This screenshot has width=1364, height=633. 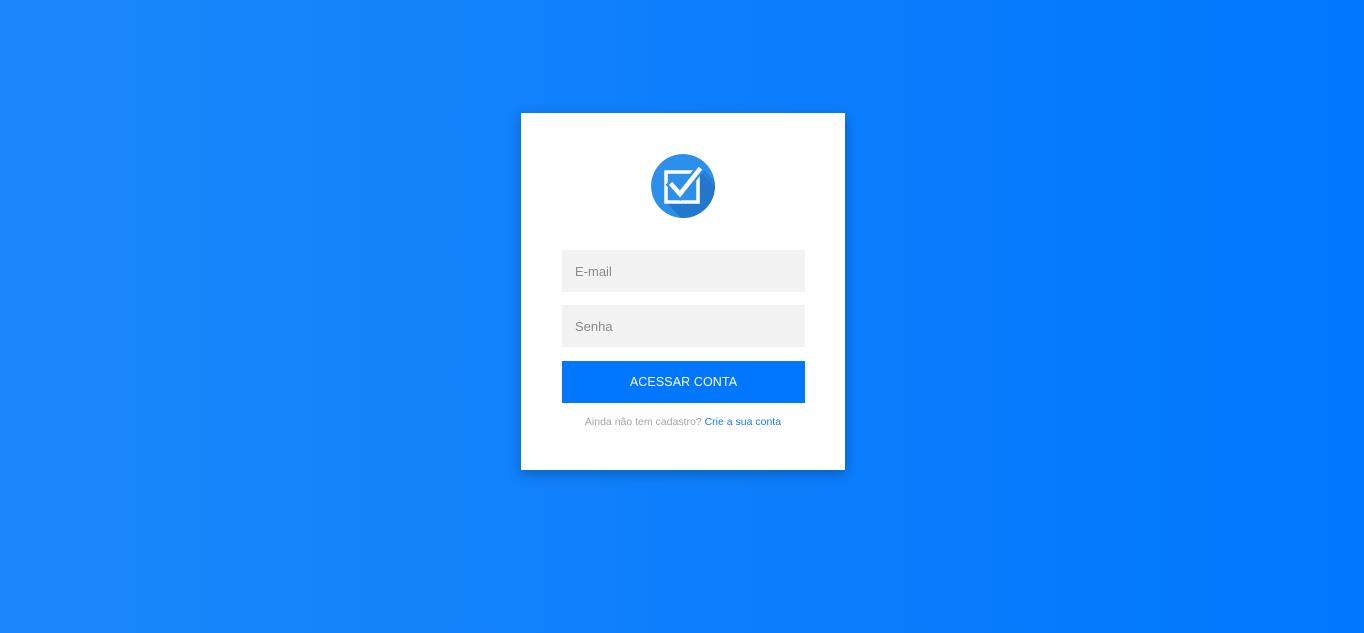 I want to click on app-logo, so click(x=683, y=186).